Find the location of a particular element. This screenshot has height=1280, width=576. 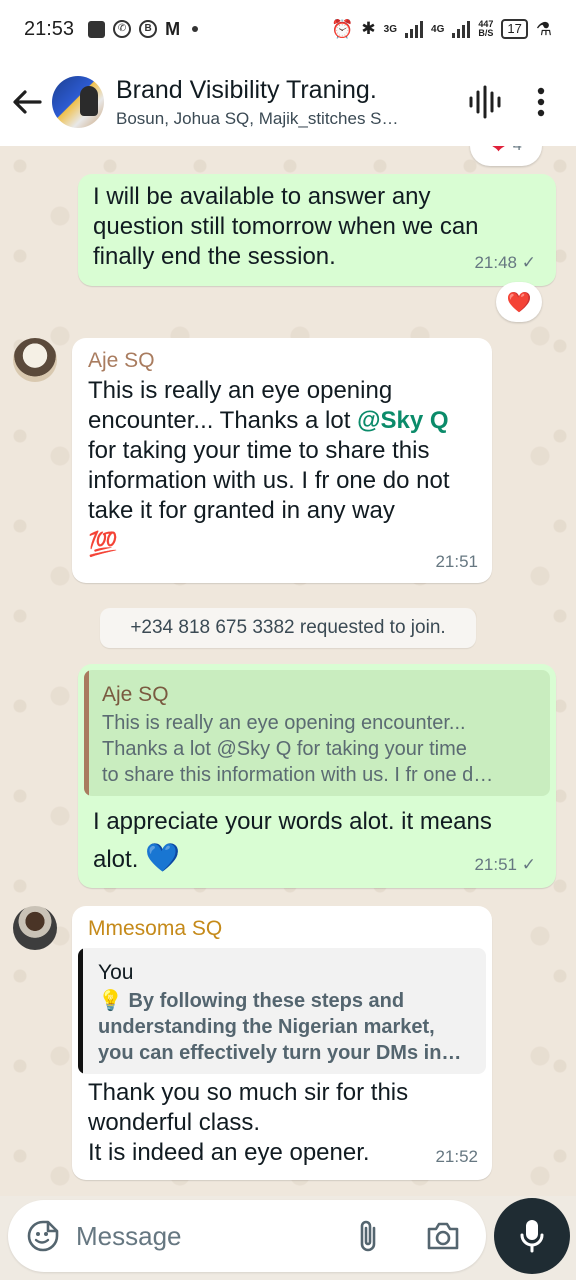

message-composer is located at coordinates (247, 1236).